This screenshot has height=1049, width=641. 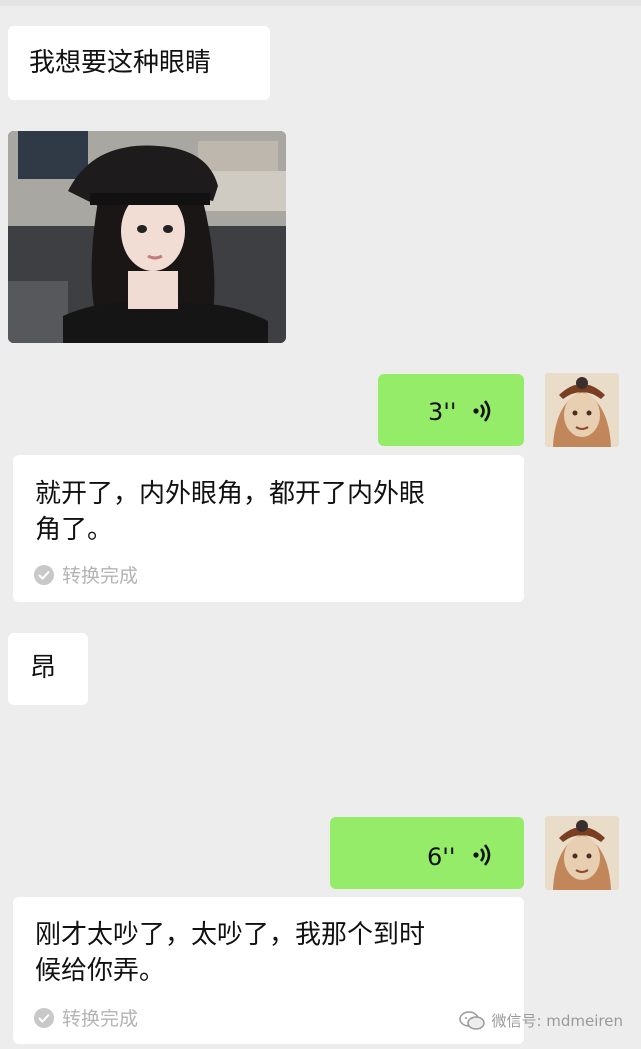 I want to click on outgoing-voice-bubble: 3'', so click(x=451, y=410).